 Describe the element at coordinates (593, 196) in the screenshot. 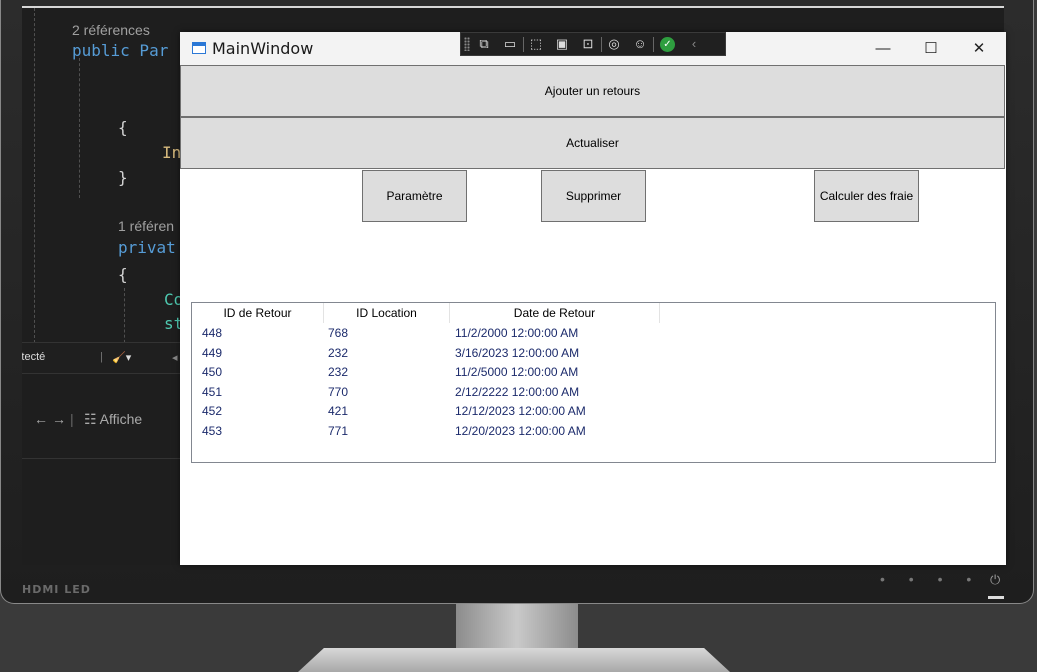

I see `delete-button: Supprimer` at that location.